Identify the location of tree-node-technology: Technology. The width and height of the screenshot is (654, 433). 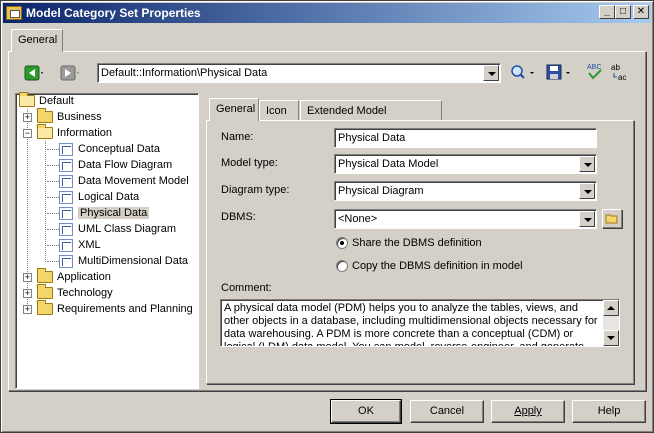
(75, 292).